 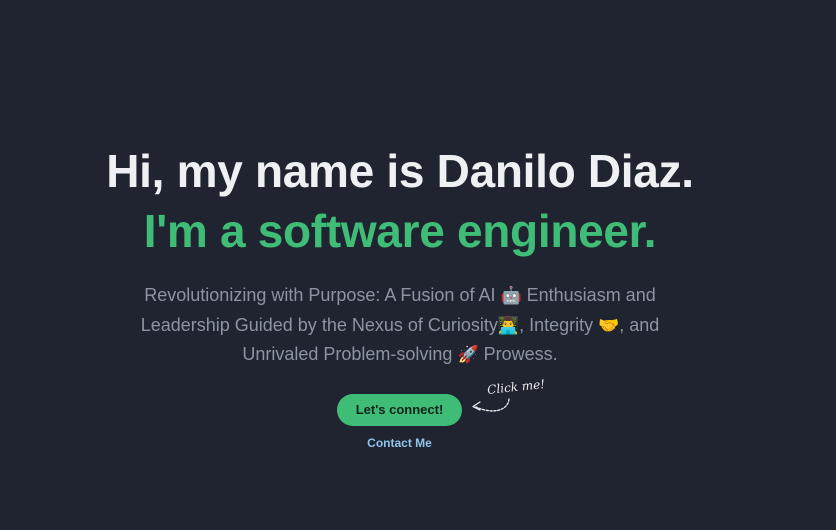 What do you see at coordinates (508, 325) in the screenshot?
I see `technologist-icon: 👨‍💻` at bounding box center [508, 325].